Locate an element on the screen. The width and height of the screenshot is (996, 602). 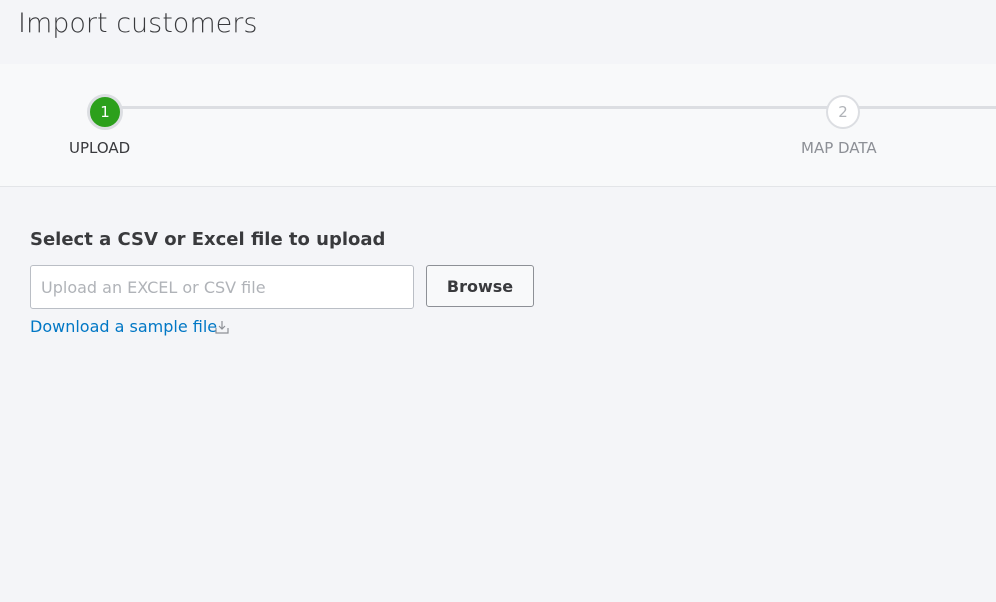
step-2-label: MAP DATA is located at coordinates (839, 148).